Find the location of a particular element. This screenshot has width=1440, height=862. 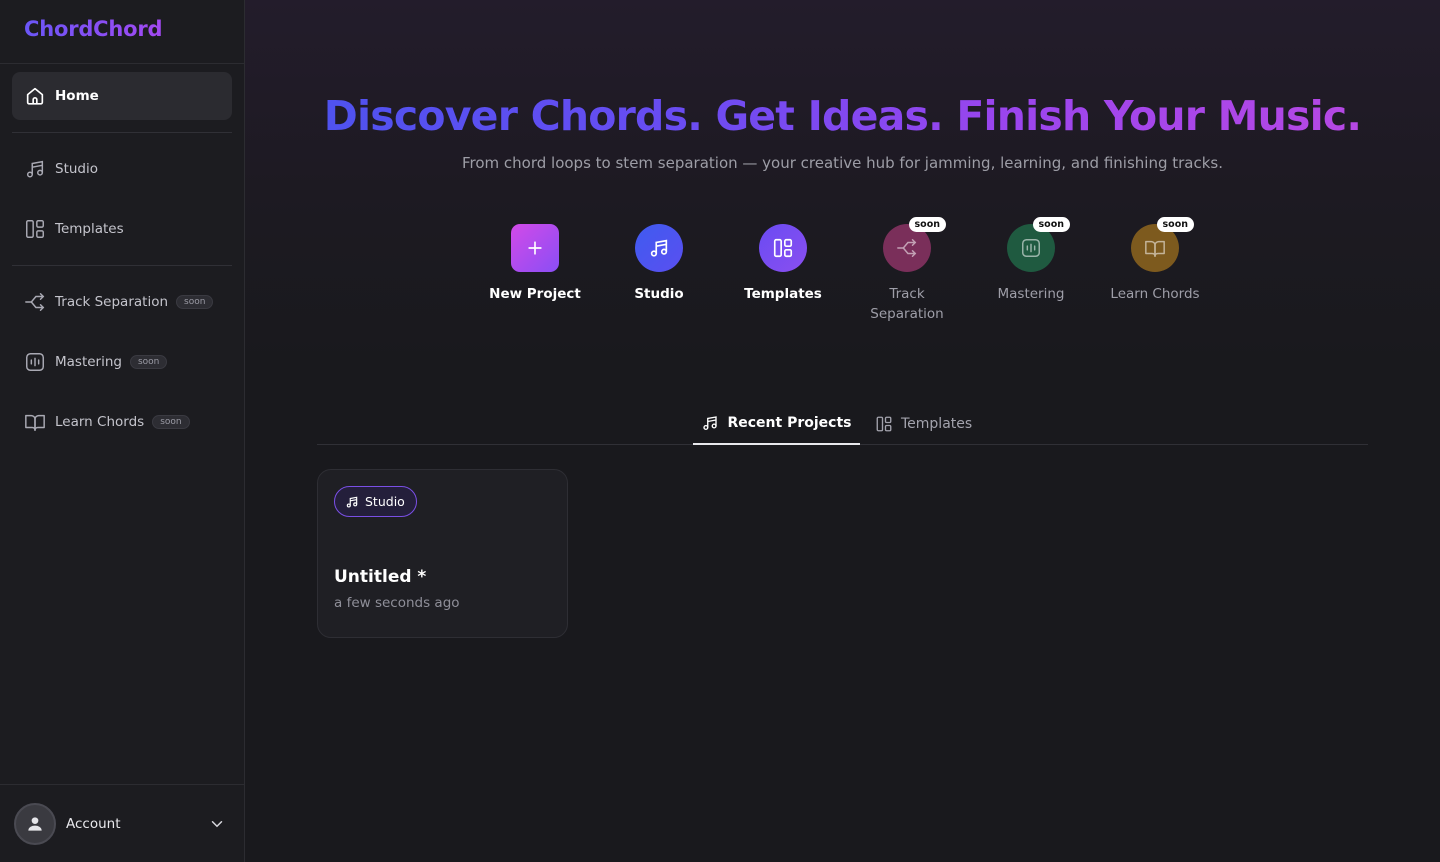

tab-templates: Templates is located at coordinates (923, 423).